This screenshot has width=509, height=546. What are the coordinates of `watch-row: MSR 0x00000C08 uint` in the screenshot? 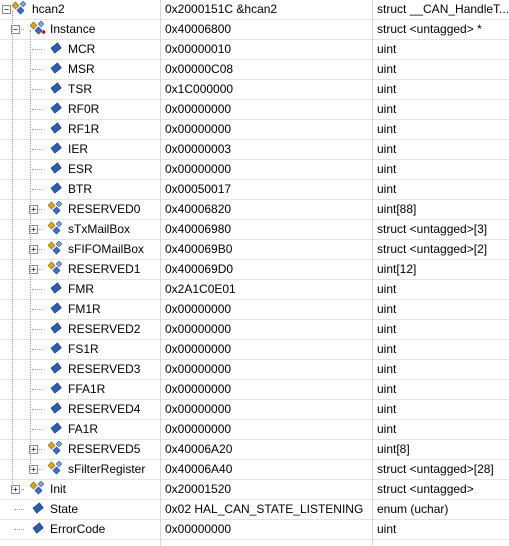 It's located at (254, 70).